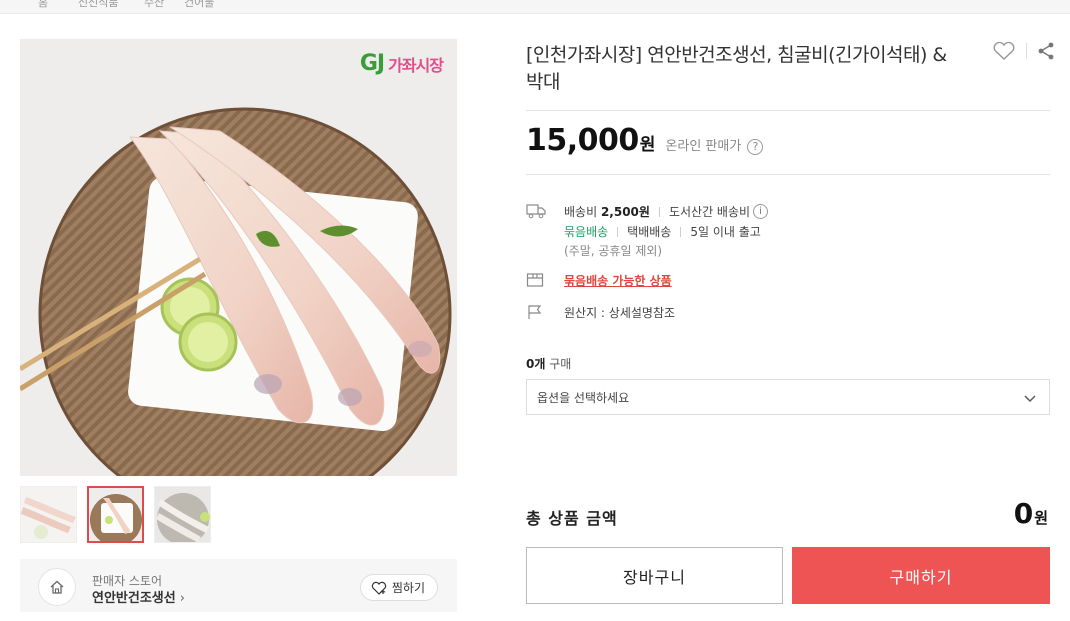 Image resolution: width=1070 pixels, height=621 pixels. I want to click on market-logo: GJ 가좌시장, so click(401, 63).